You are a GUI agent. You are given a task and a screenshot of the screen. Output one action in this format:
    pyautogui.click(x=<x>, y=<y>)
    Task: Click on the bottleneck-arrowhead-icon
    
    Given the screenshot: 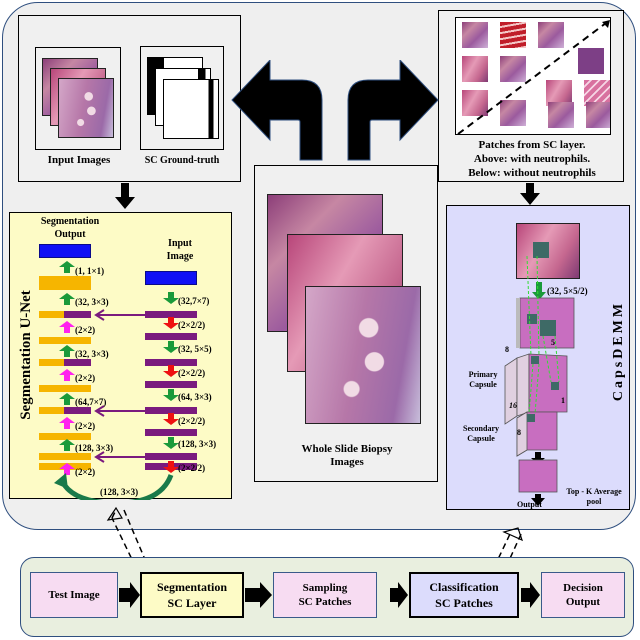 What is the action you would take?
    pyautogui.click(x=61, y=481)
    